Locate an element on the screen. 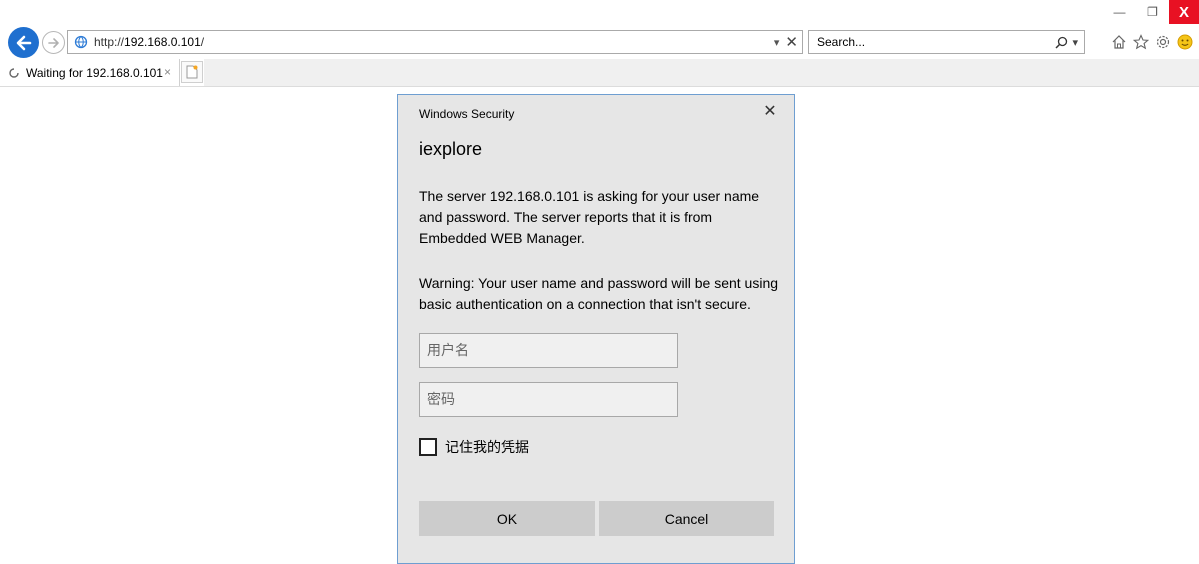  forward-arrow-icon is located at coordinates (53, 42).